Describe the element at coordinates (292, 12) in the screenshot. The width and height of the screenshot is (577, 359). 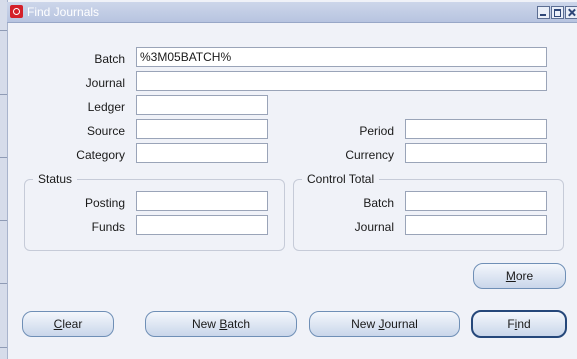
I see `window-title-bar: Find Journals` at that location.